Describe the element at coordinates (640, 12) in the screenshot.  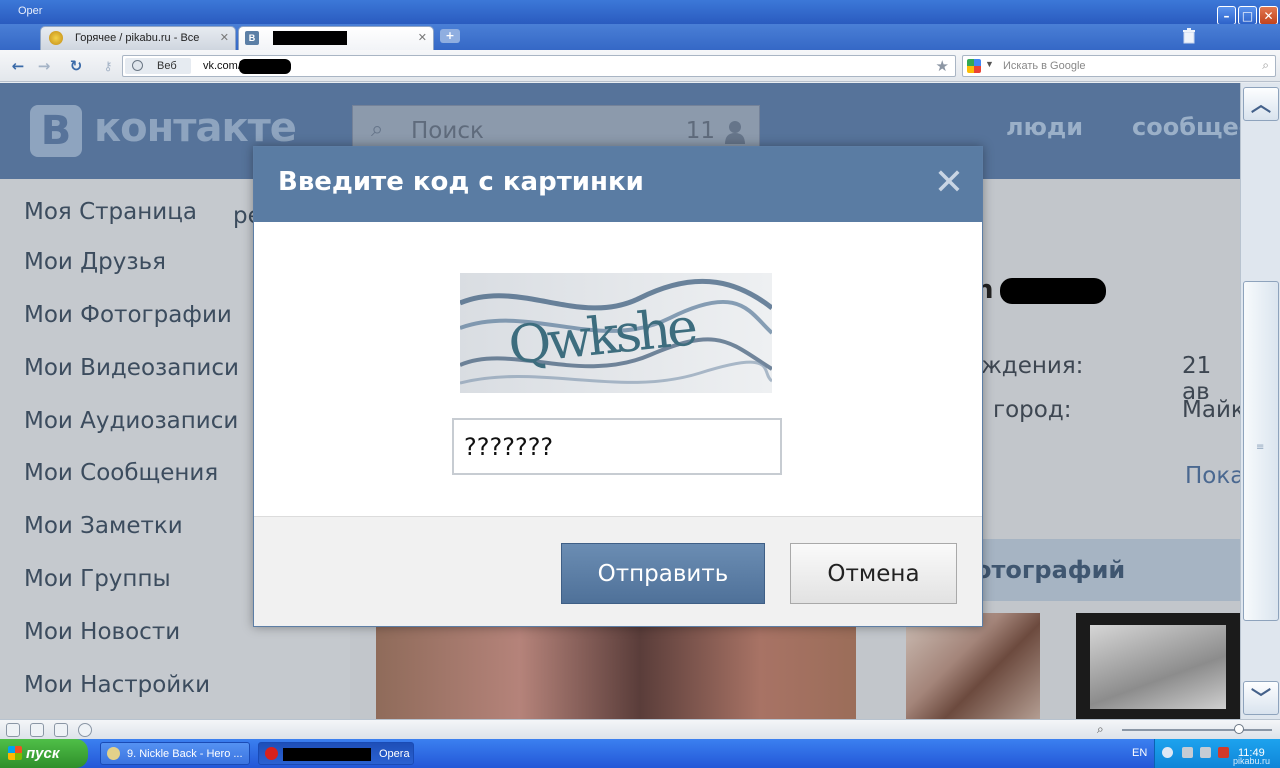
I see `window-titlebar: Oper – □ ✕` at that location.